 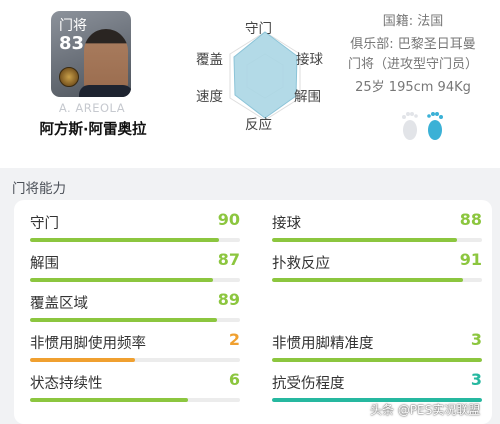 I want to click on radar-label-left-top: 覆盖, so click(x=209, y=60).